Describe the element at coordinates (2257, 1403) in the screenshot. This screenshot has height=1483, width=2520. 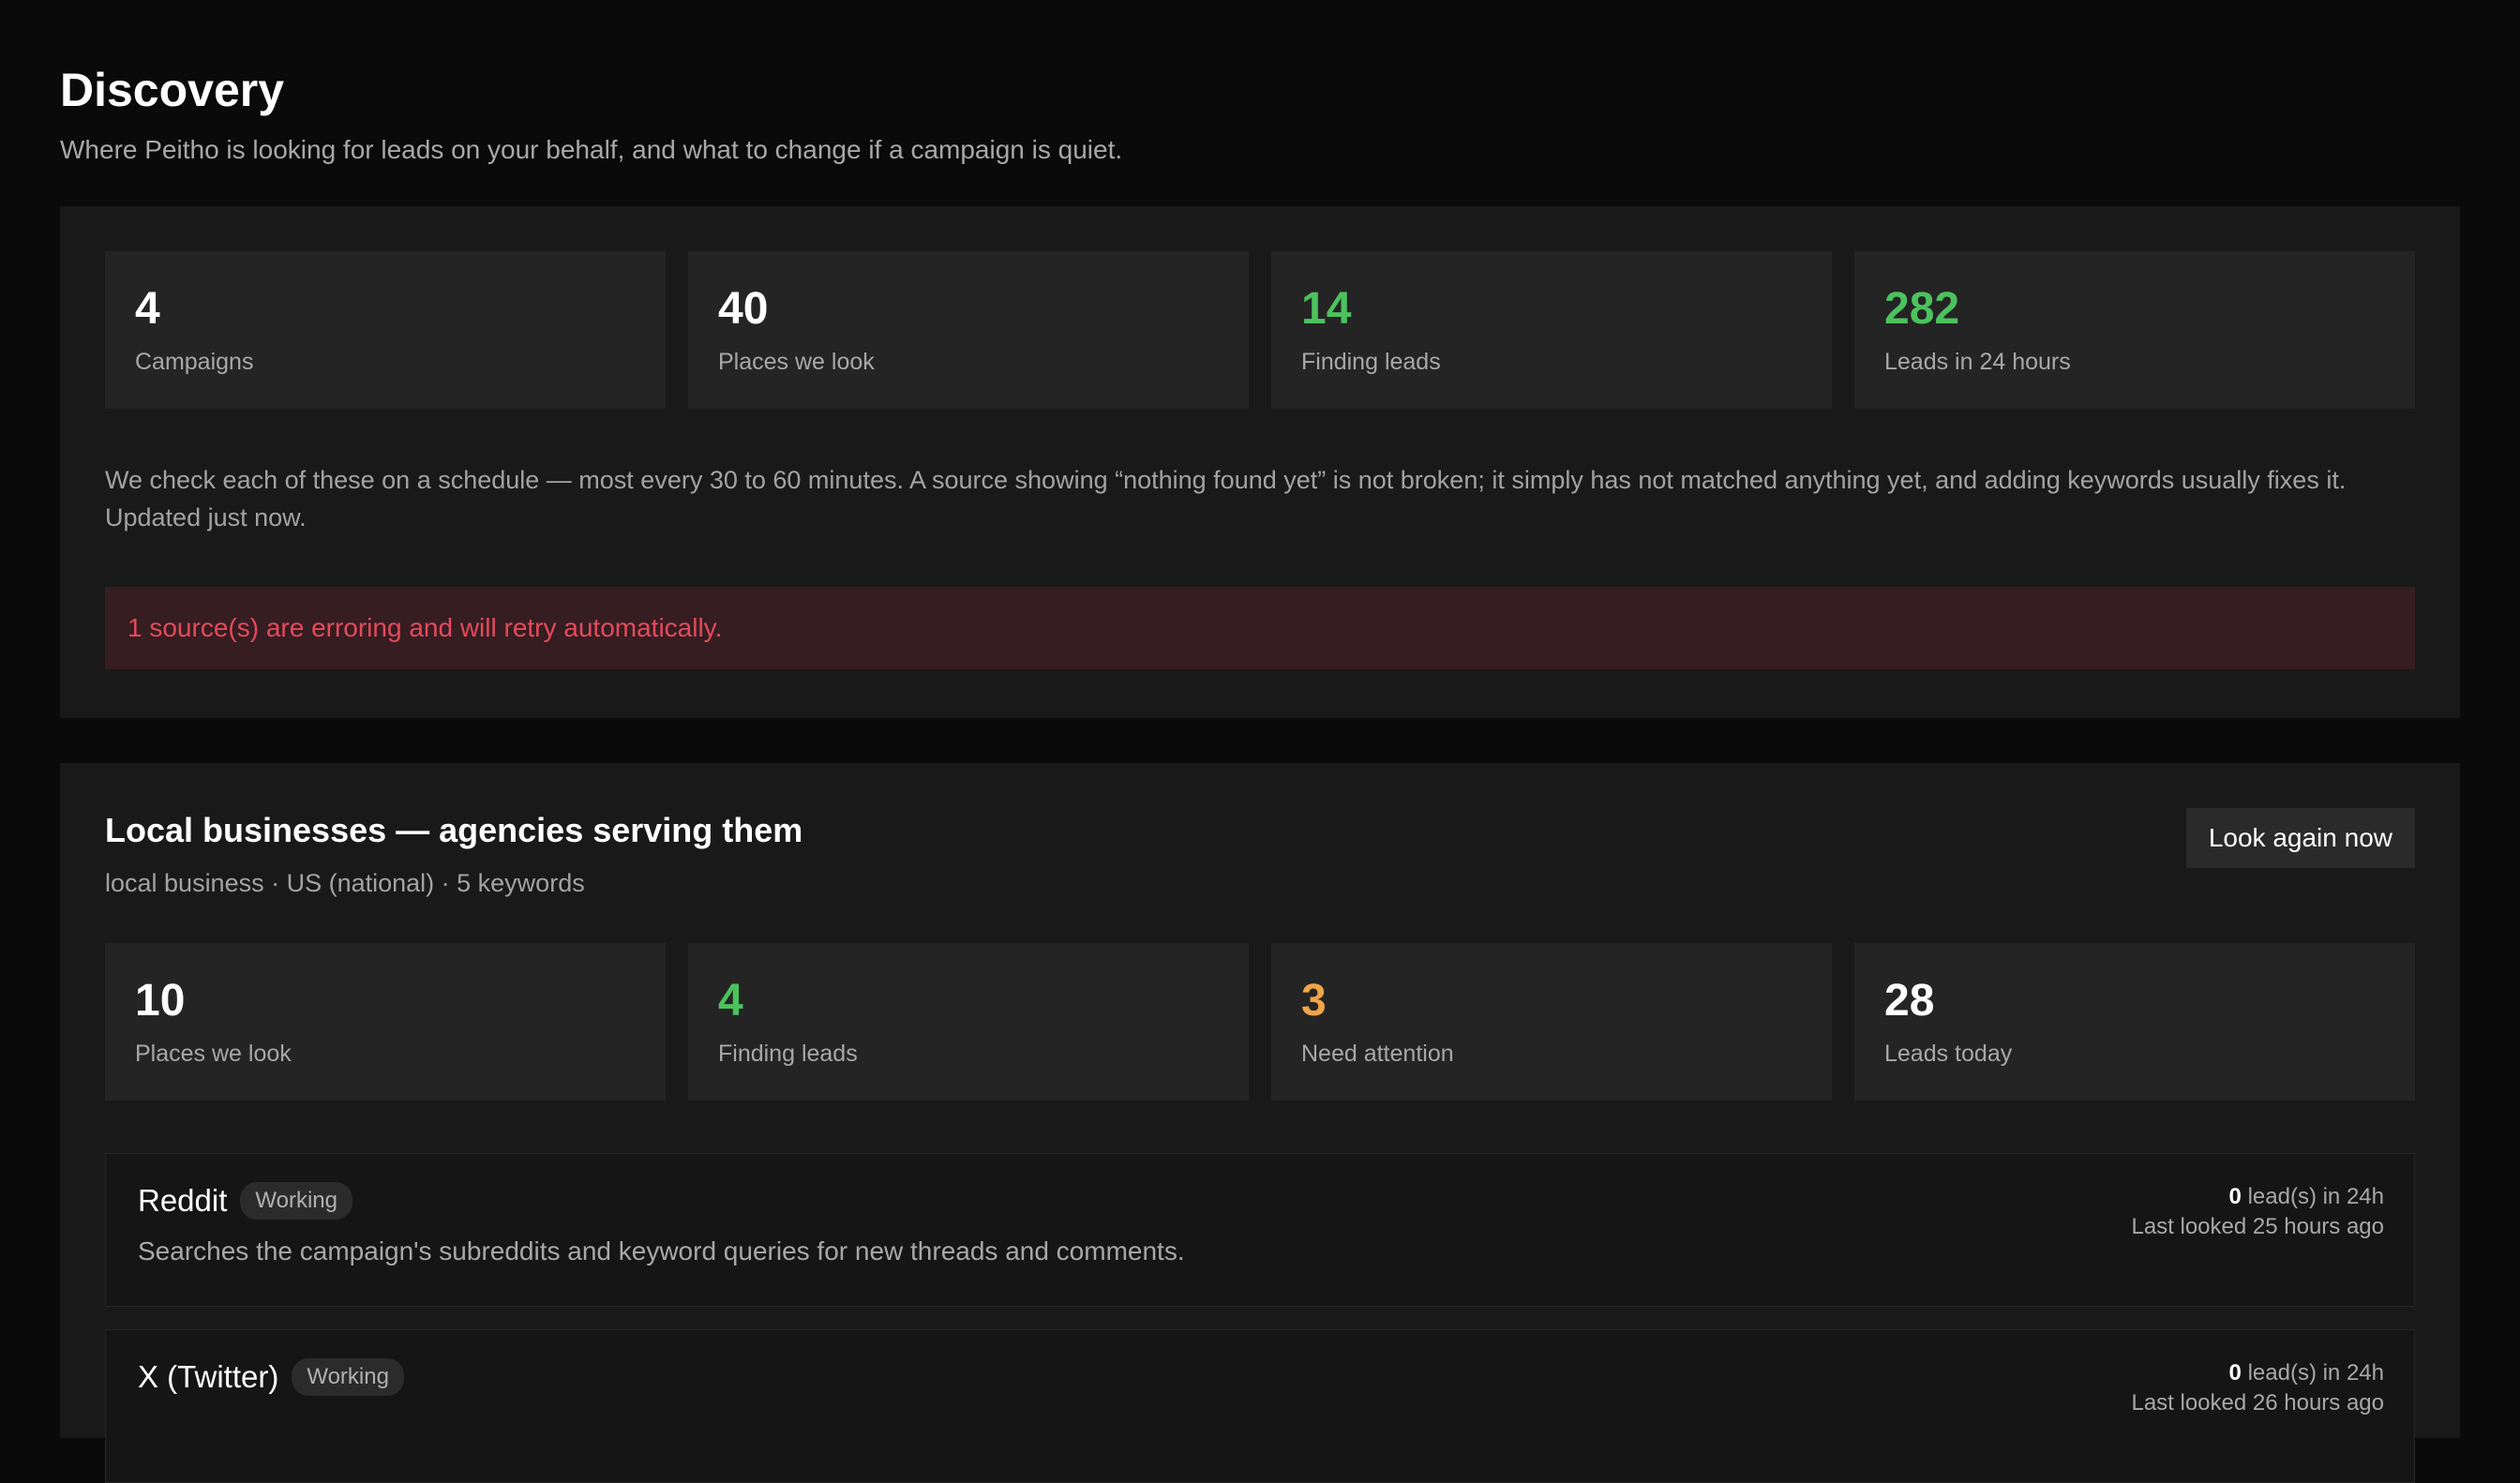
I see `last-looked: Last looked 26 hours ago` at that location.